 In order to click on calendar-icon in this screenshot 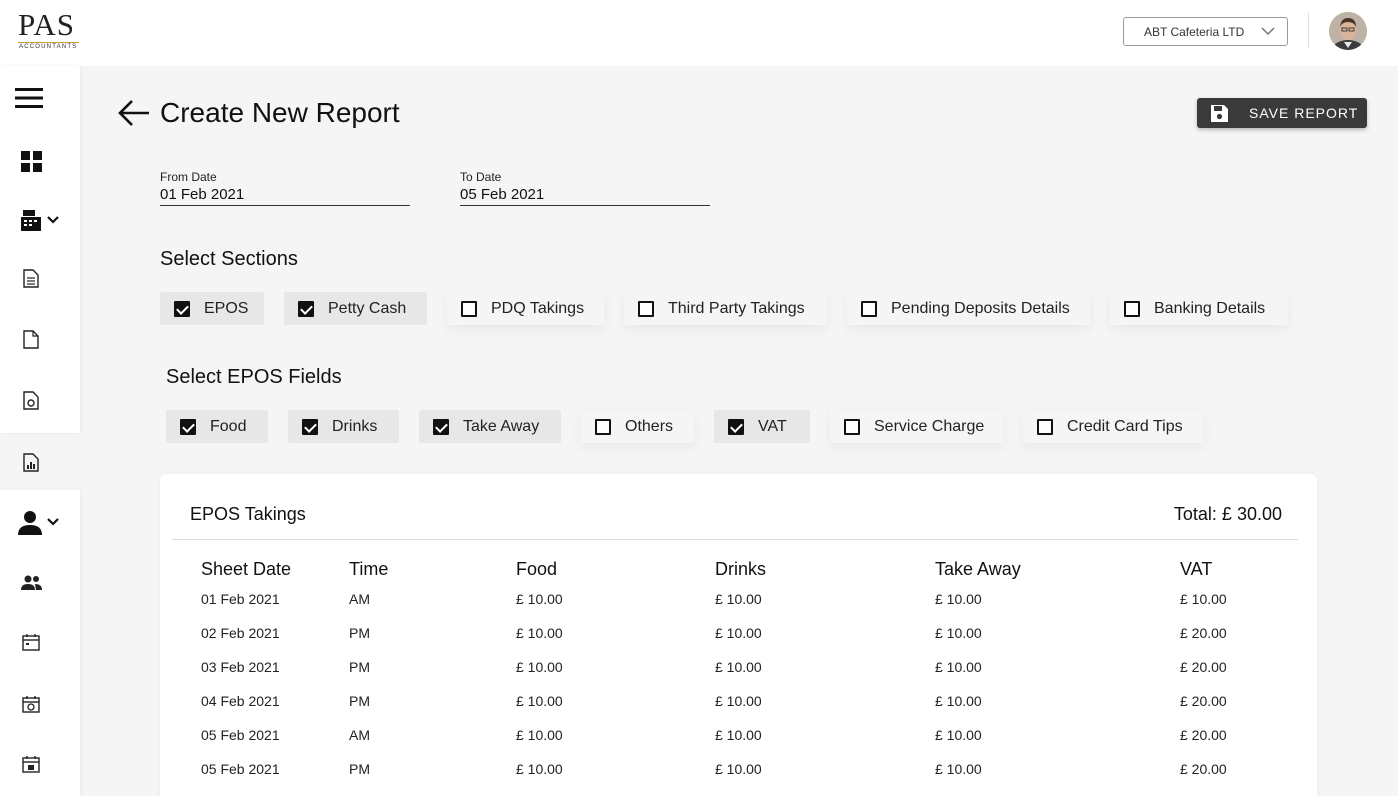, I will do `click(31, 642)`.